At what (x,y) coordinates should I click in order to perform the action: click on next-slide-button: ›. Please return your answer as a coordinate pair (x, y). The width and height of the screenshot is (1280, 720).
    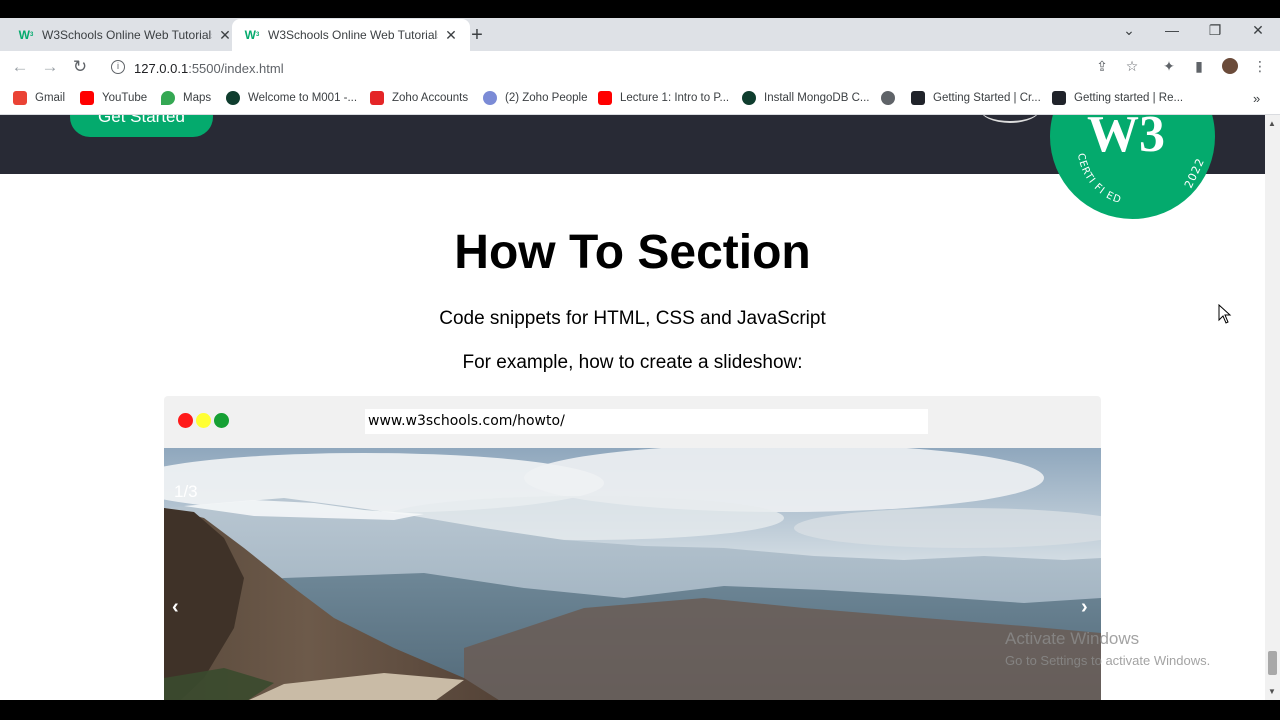
    Looking at the image, I should click on (1084, 607).